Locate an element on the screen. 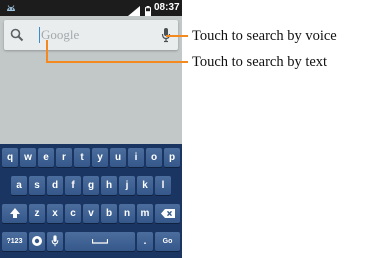 This screenshot has width=386, height=258. key-r: r is located at coordinates (64, 157).